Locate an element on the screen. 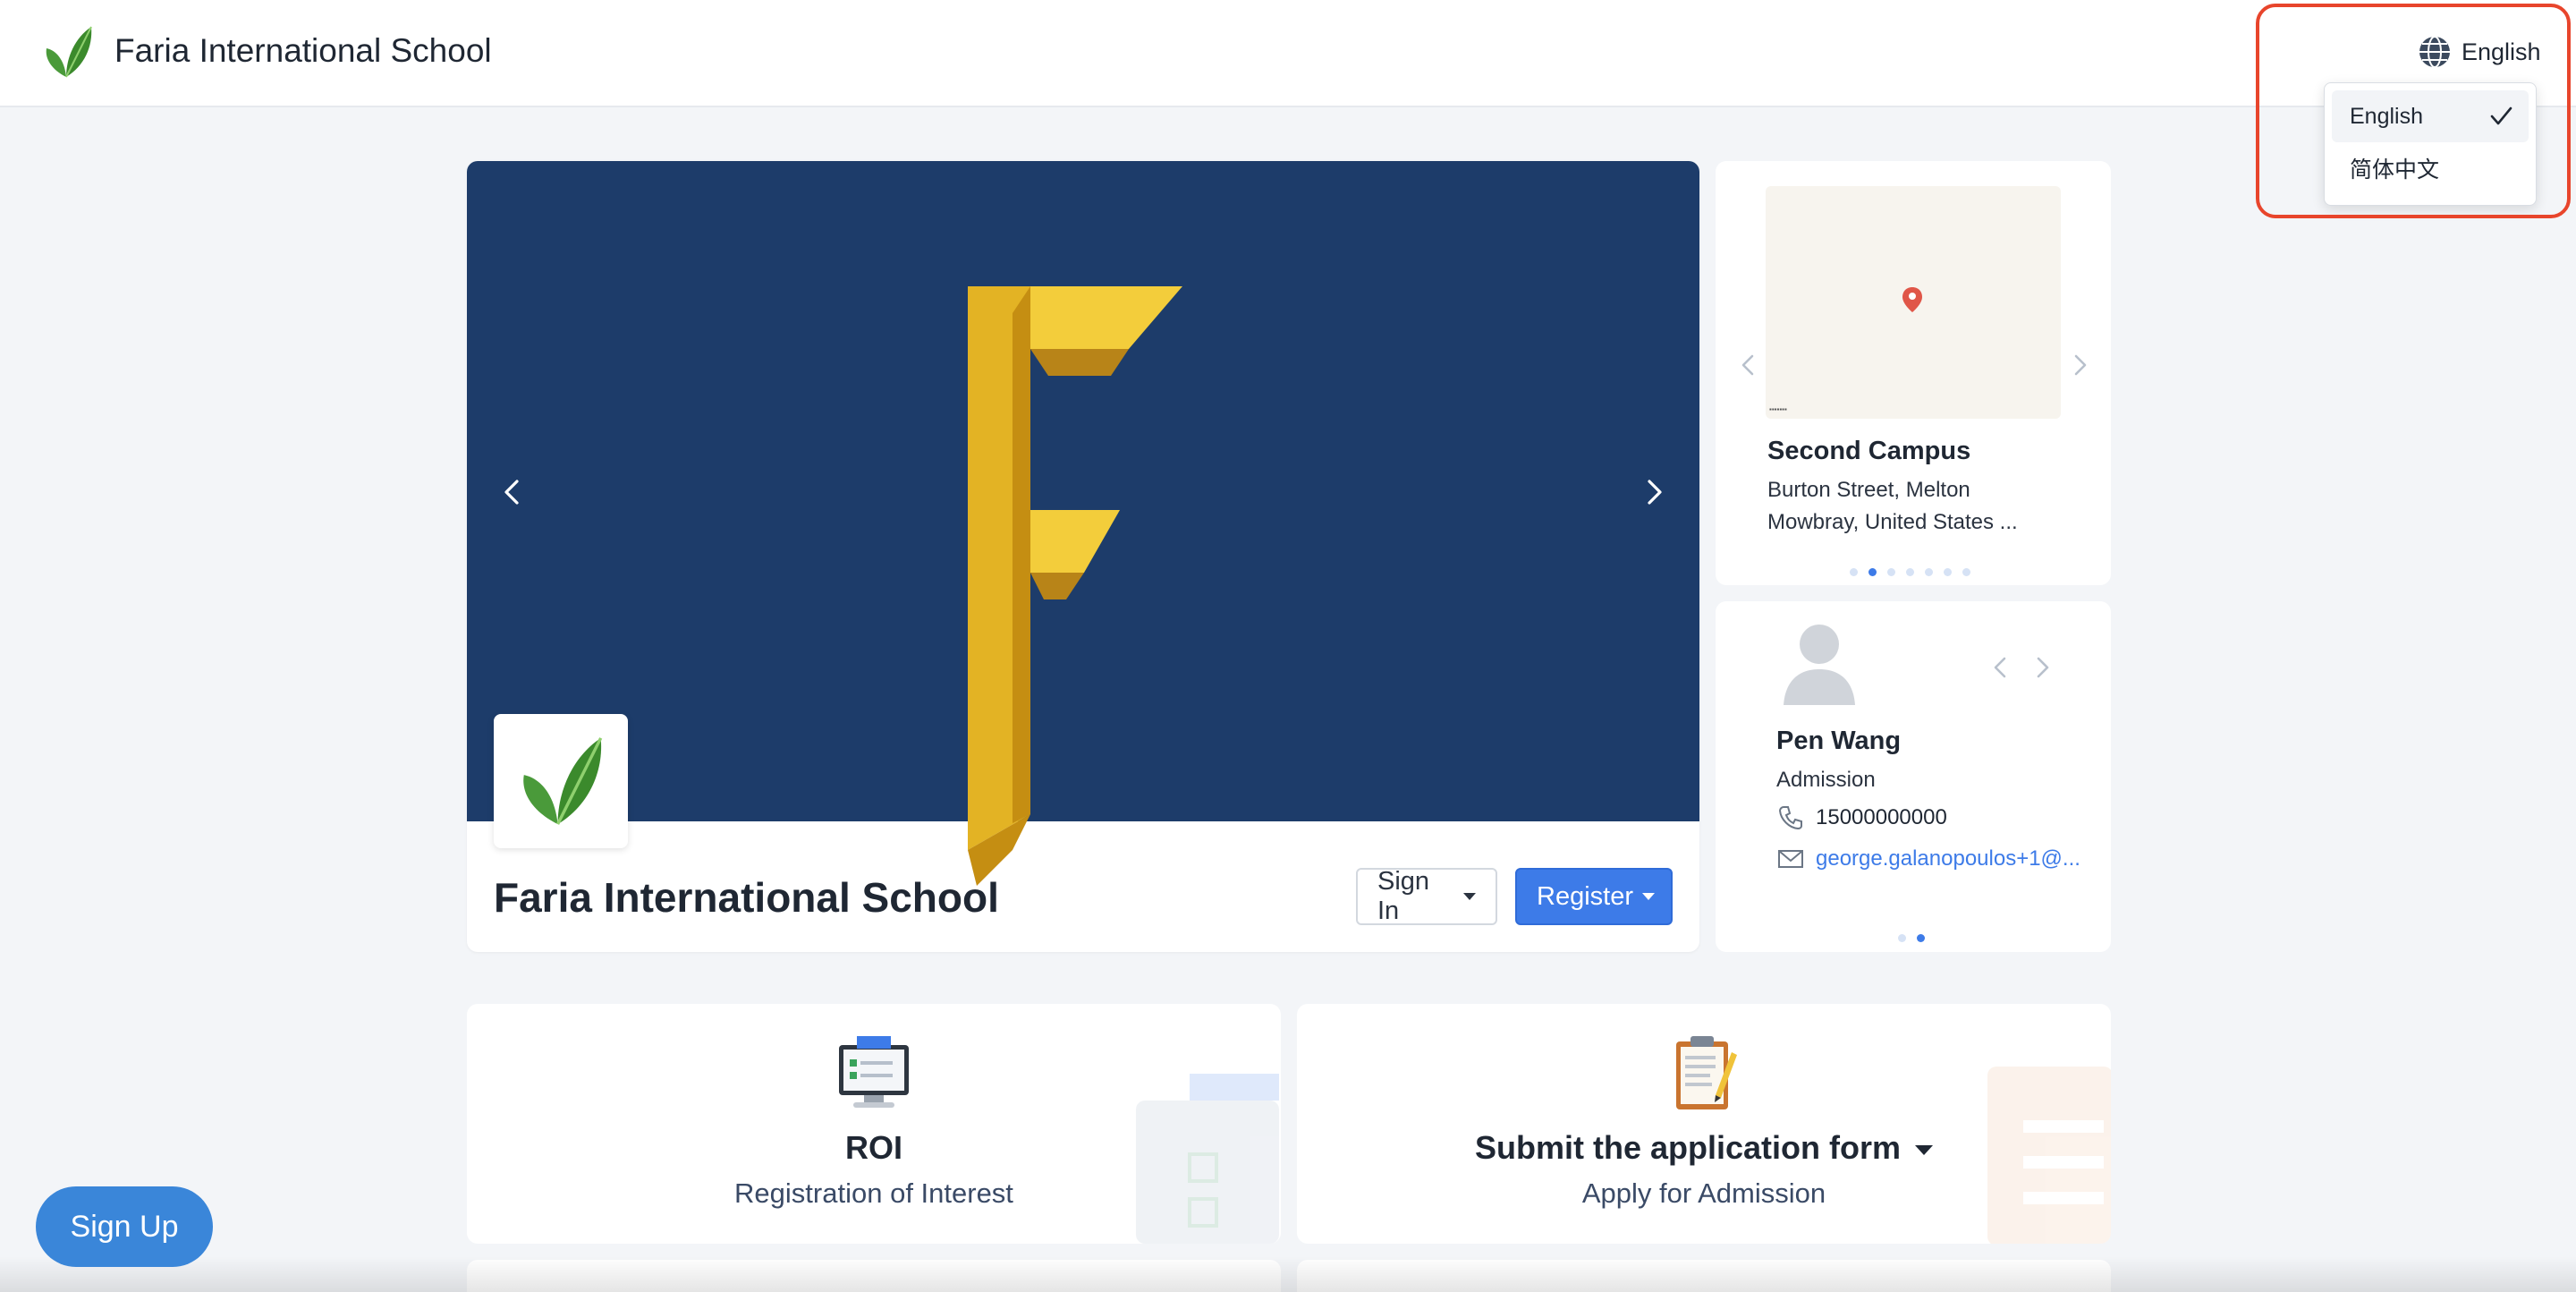 The height and width of the screenshot is (1292, 2576). school-logo-tile is located at coordinates (561, 781).